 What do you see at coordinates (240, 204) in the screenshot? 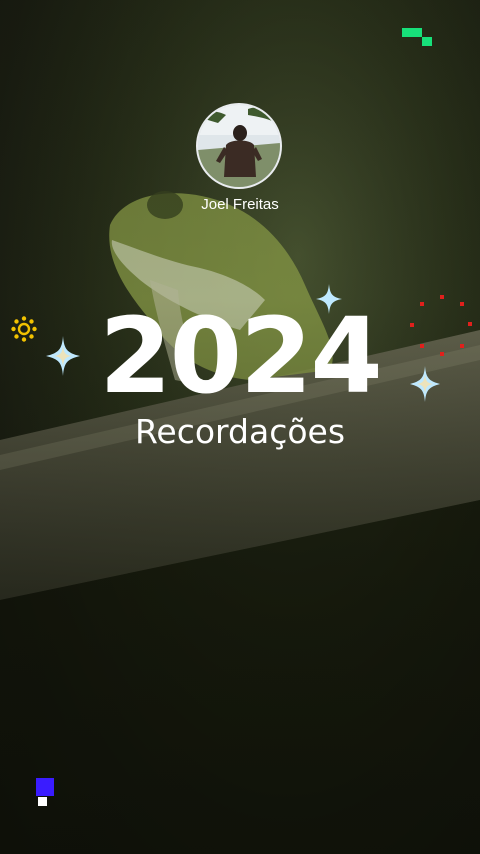
I see `user-name: Joel Freitas` at bounding box center [240, 204].